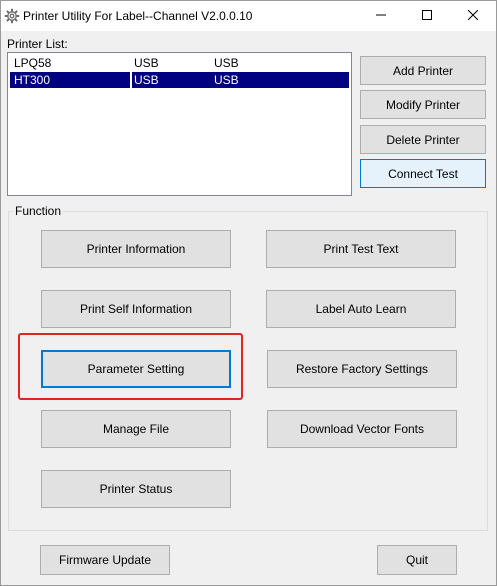 This screenshot has height=586, width=497. What do you see at coordinates (136, 309) in the screenshot?
I see `print-self-information-button: Print Self Information` at bounding box center [136, 309].